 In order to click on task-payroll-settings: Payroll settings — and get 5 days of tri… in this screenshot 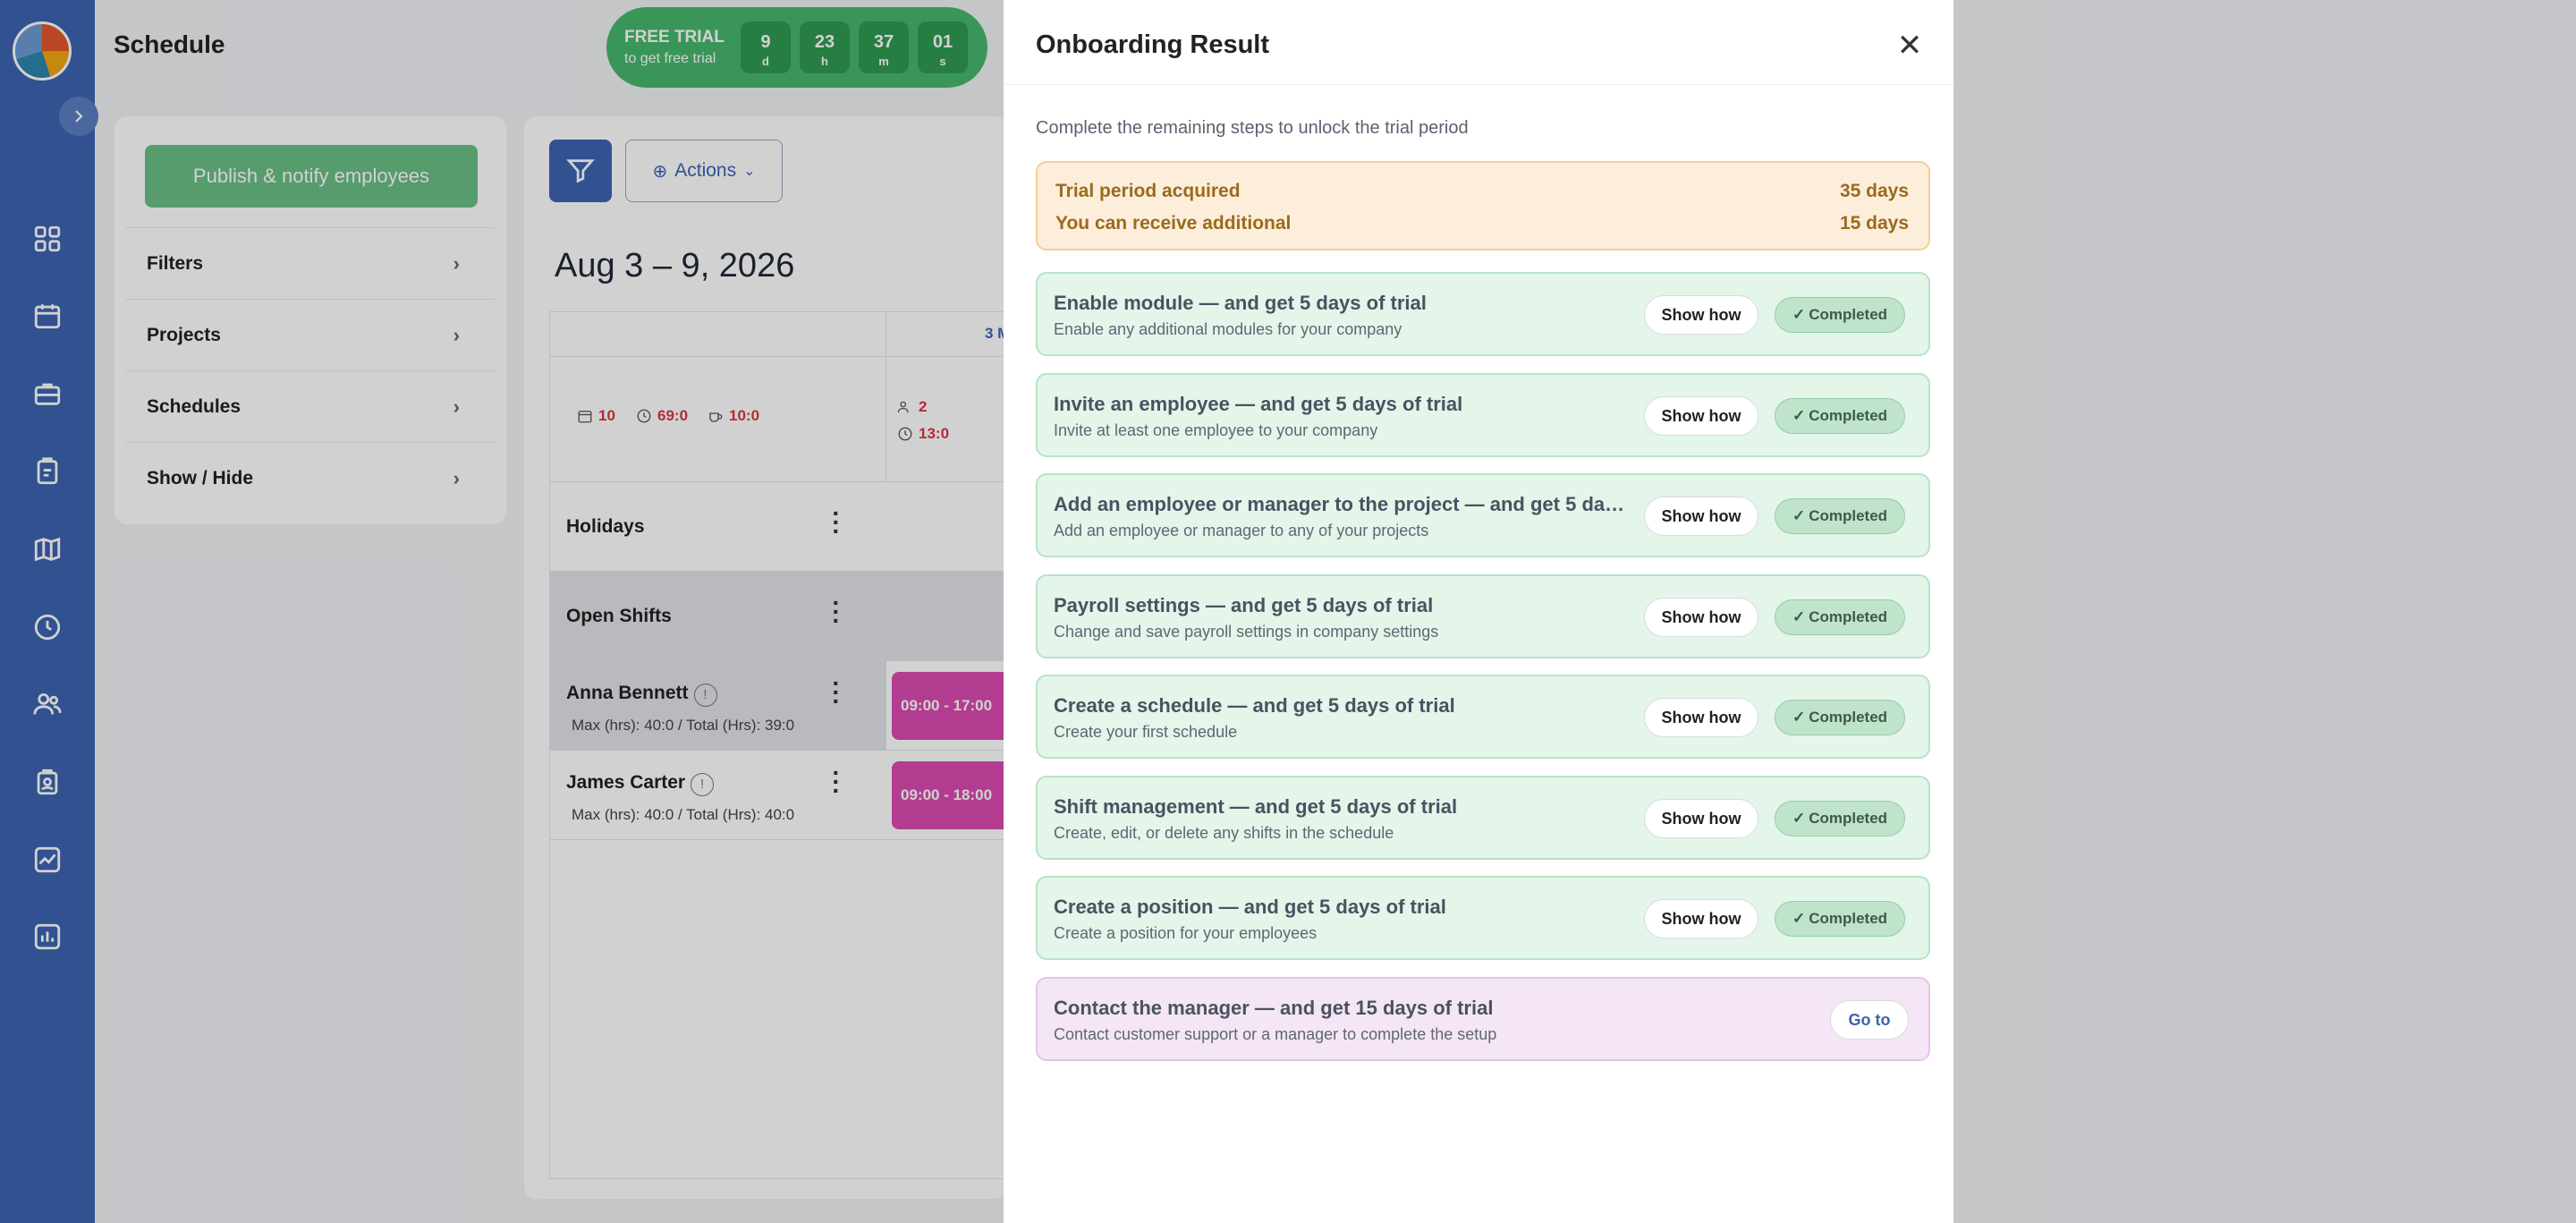, I will do `click(1483, 616)`.